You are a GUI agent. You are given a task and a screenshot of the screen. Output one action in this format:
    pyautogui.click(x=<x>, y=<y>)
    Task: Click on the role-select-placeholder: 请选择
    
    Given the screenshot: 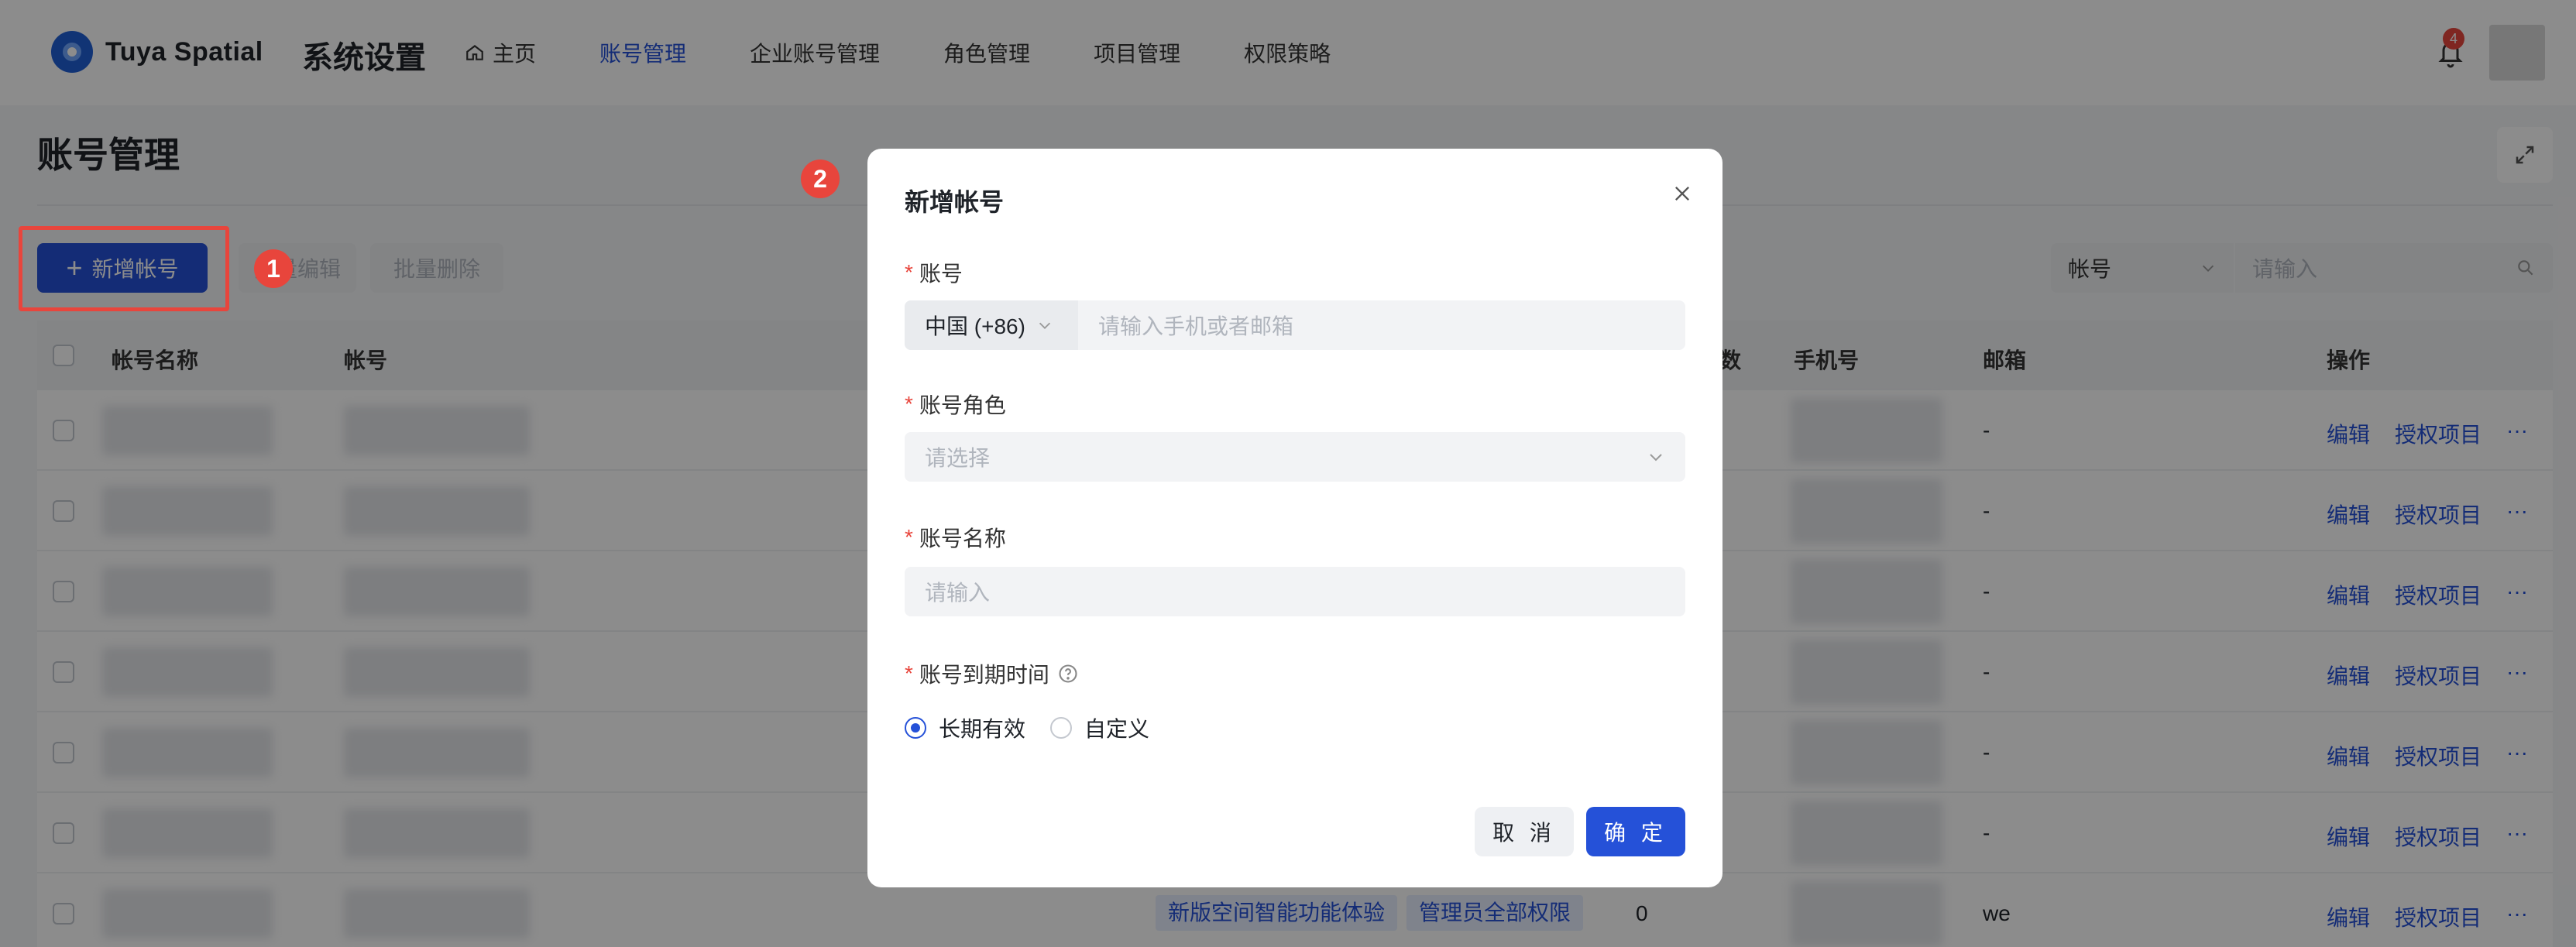 What is the action you would take?
    pyautogui.click(x=958, y=458)
    